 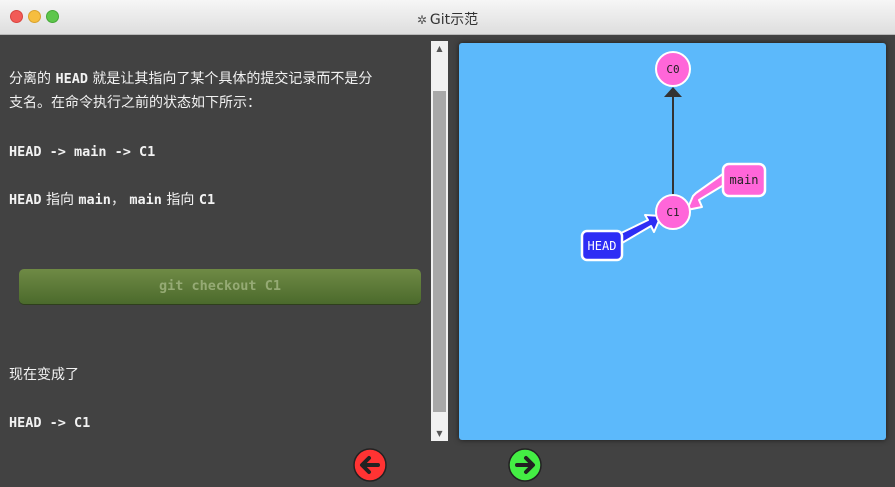 What do you see at coordinates (120, 200) in the screenshot?
I see `text-span: ，` at bounding box center [120, 200].